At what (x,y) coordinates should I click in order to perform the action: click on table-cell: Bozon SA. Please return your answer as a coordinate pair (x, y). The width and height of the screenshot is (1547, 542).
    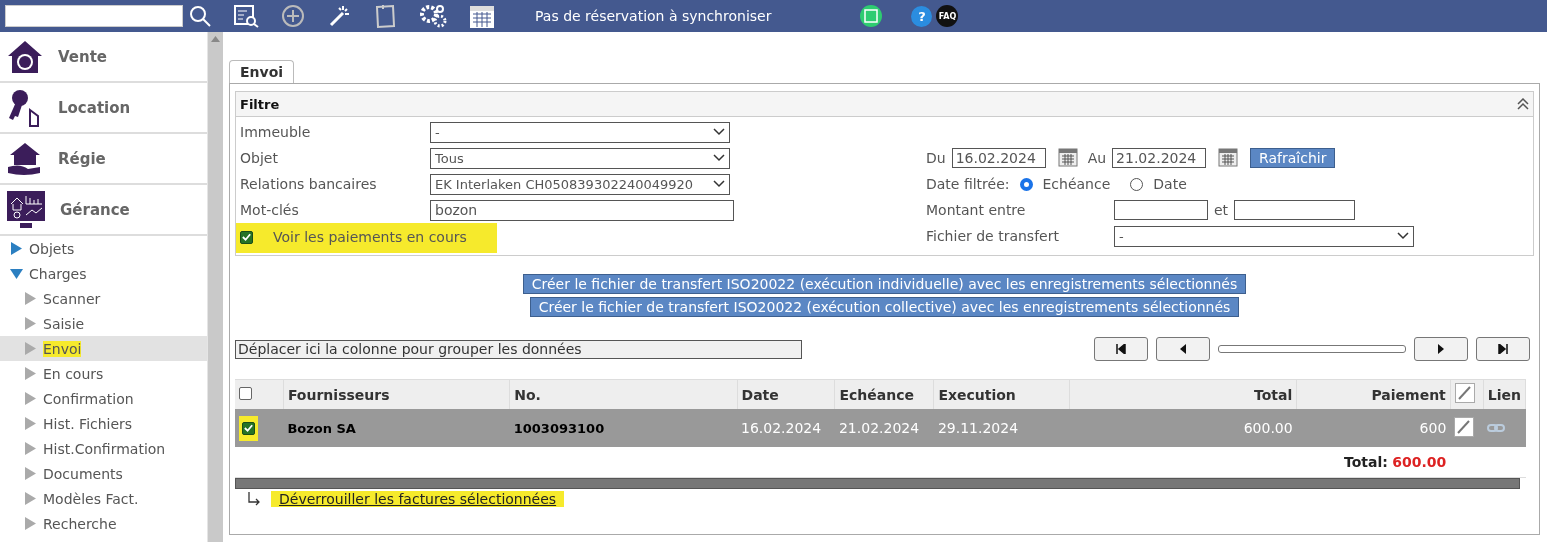
    Looking at the image, I should click on (321, 428).